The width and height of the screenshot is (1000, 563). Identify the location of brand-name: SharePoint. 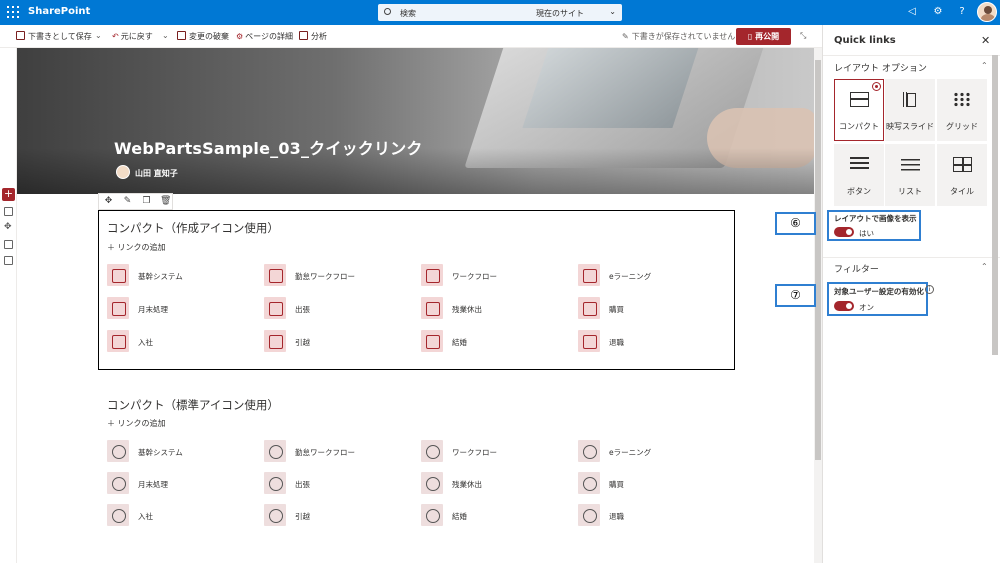
(59, 11).